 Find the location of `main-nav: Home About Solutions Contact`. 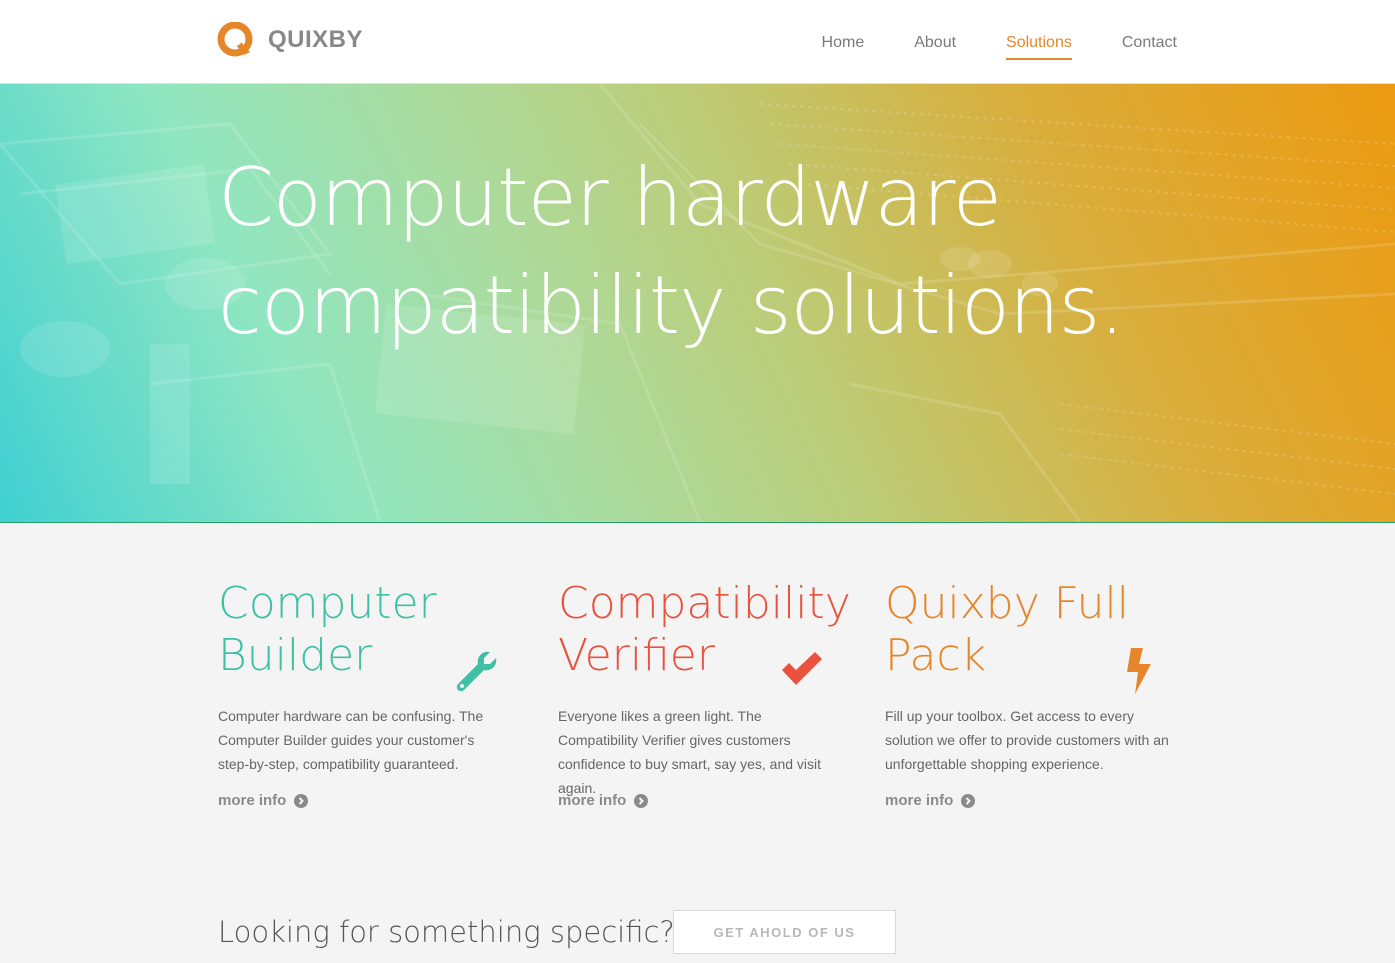

main-nav: Home About Solutions Contact is located at coordinates (974, 41).